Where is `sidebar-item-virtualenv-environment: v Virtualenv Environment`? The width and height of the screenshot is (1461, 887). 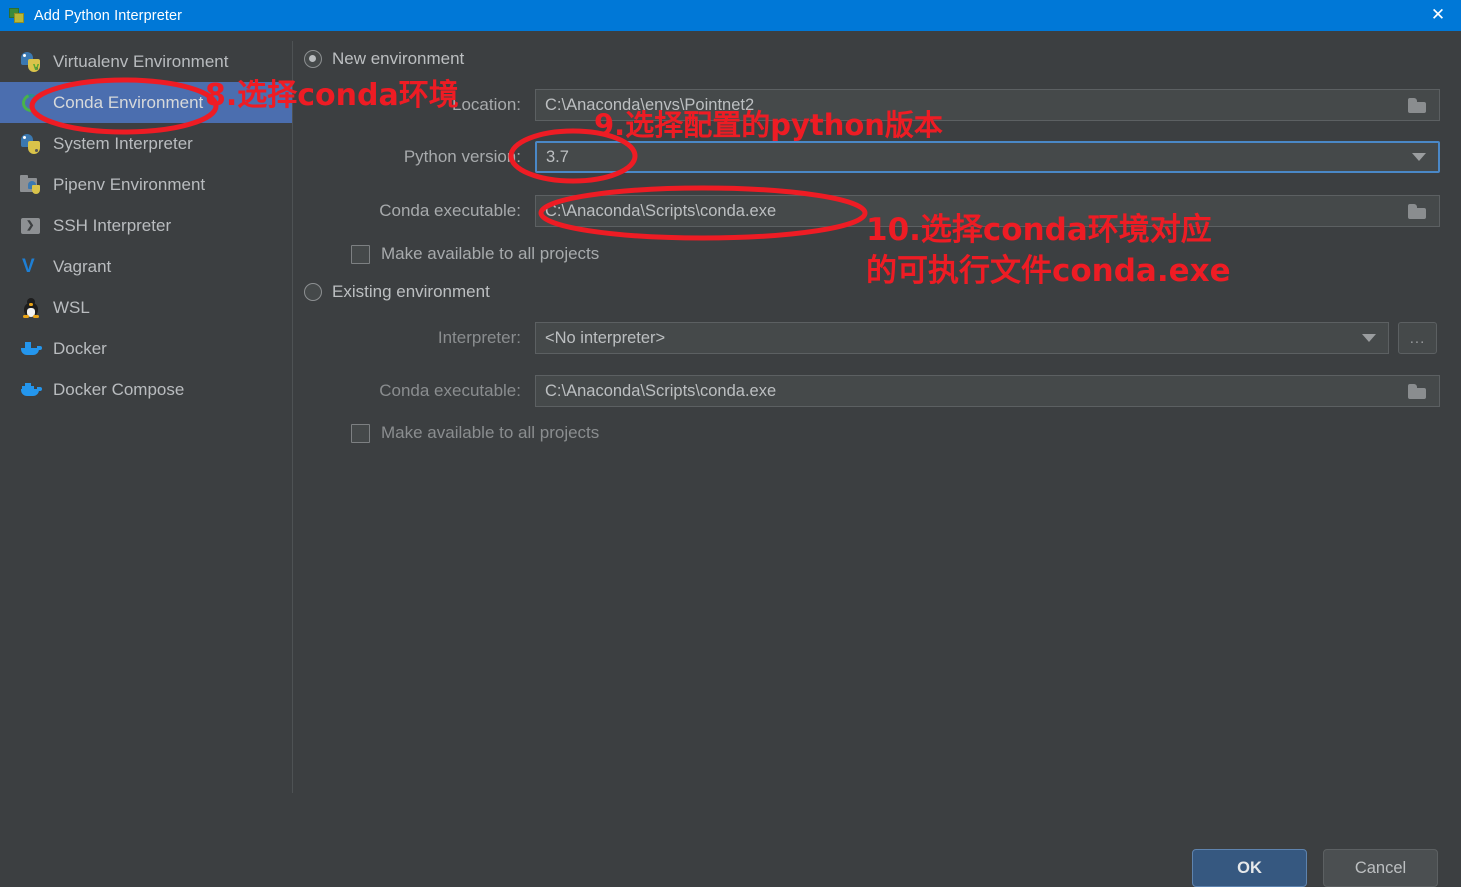 sidebar-item-virtualenv-environment: v Virtualenv Environment is located at coordinates (146, 61).